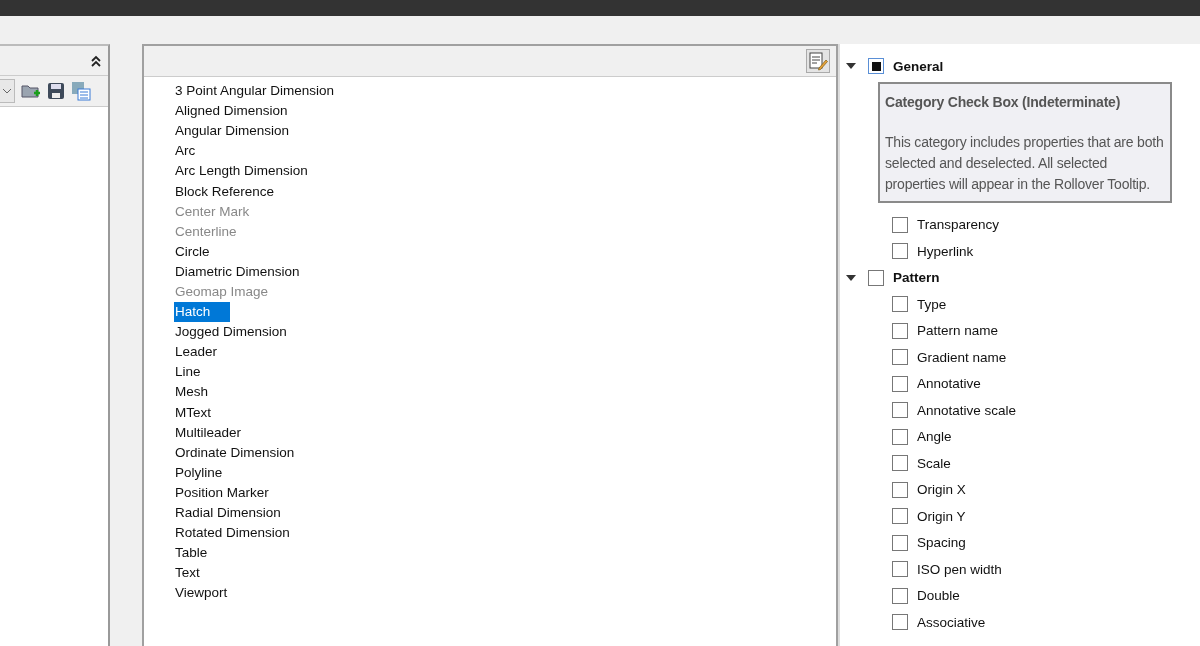 This screenshot has width=1200, height=646. What do you see at coordinates (941, 516) in the screenshot?
I see `property-label: Origin Y` at bounding box center [941, 516].